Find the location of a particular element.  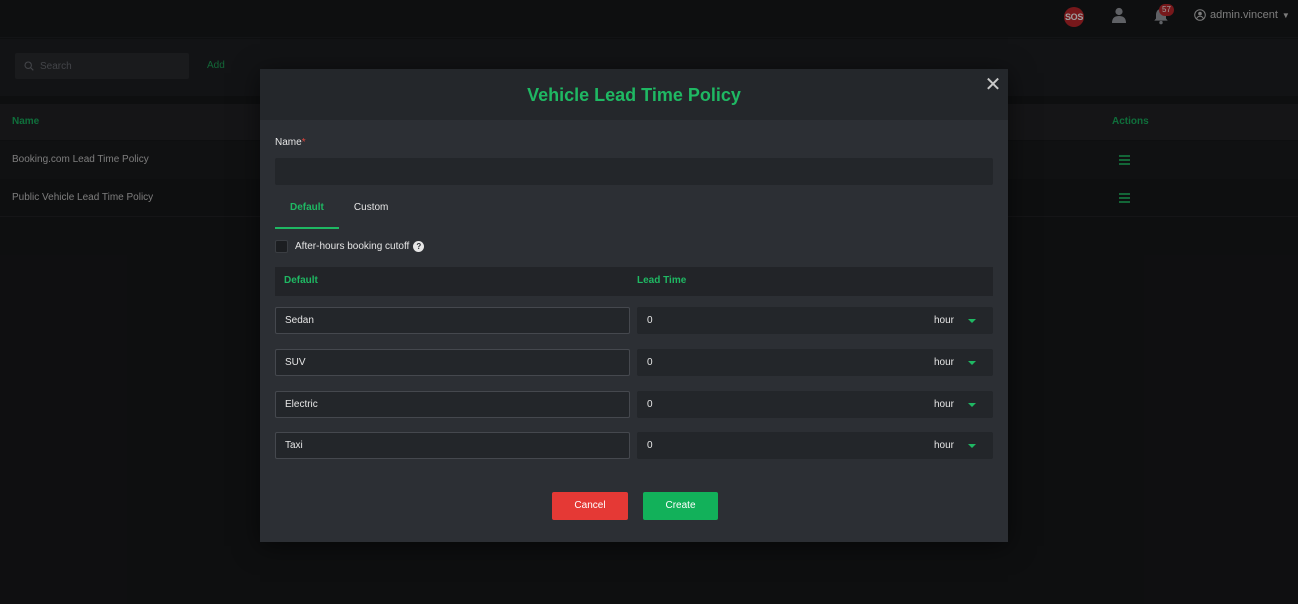

name-field-label: Name* is located at coordinates (290, 142).